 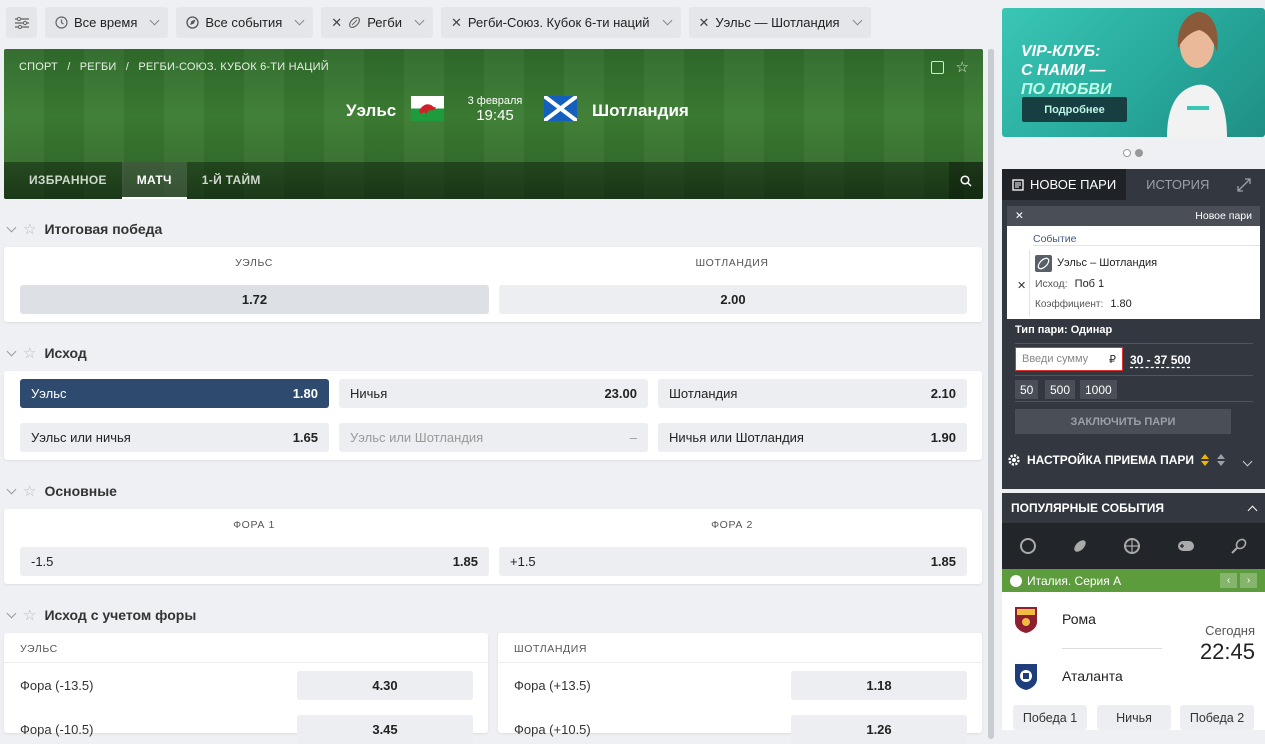 I want to click on odd-button: 1.18, so click(x=879, y=685).